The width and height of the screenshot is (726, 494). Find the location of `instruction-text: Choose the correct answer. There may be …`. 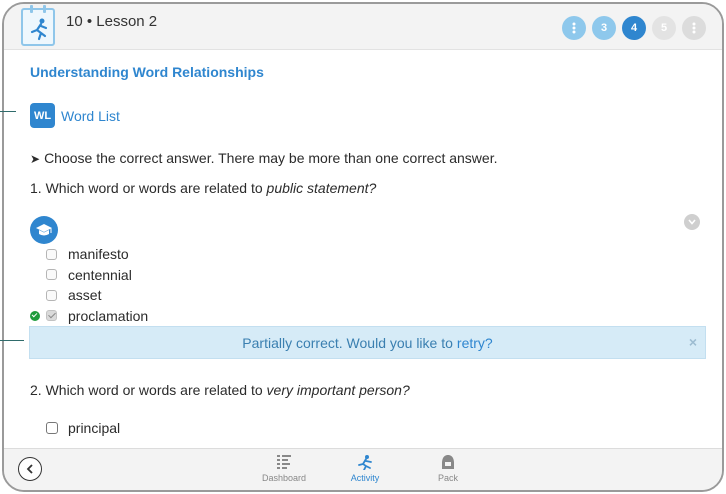

instruction-text: Choose the correct answer. There may be … is located at coordinates (271, 158).